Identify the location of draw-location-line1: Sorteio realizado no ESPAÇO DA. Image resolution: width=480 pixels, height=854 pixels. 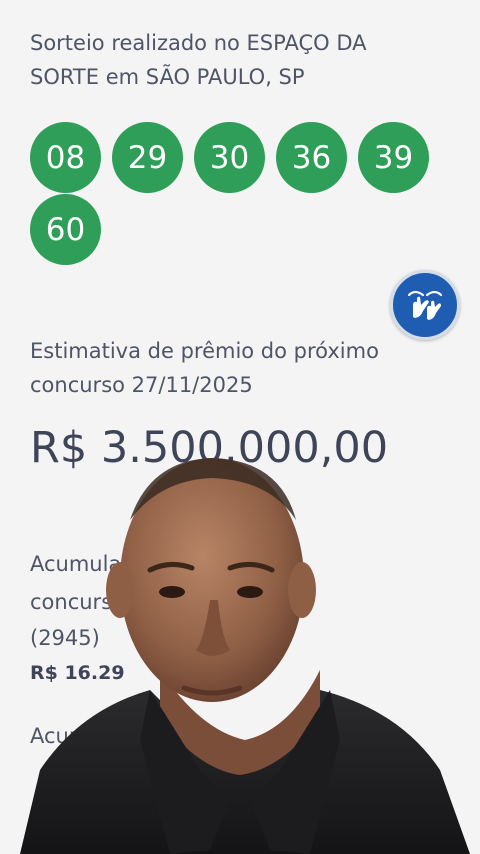
(198, 43).